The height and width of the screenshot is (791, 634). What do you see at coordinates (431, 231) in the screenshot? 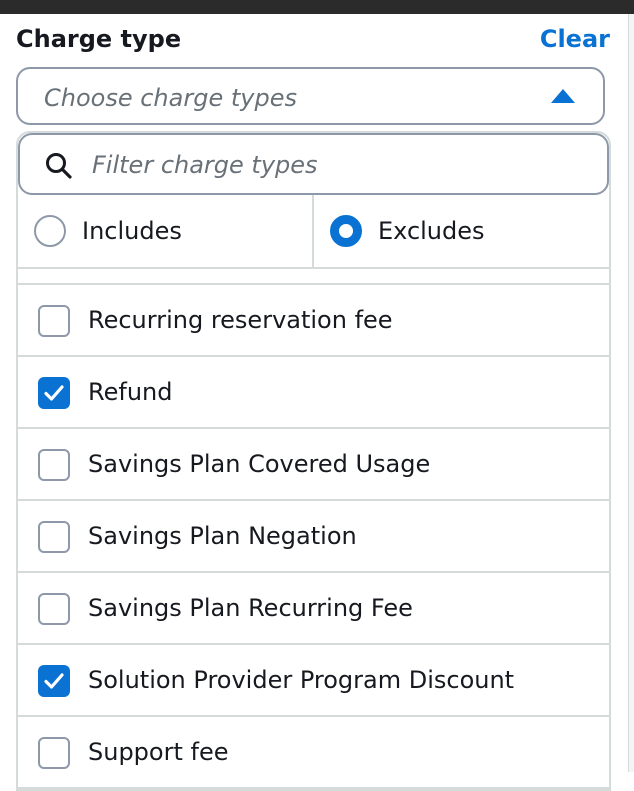
I see `excludes-label: Excludes` at bounding box center [431, 231].